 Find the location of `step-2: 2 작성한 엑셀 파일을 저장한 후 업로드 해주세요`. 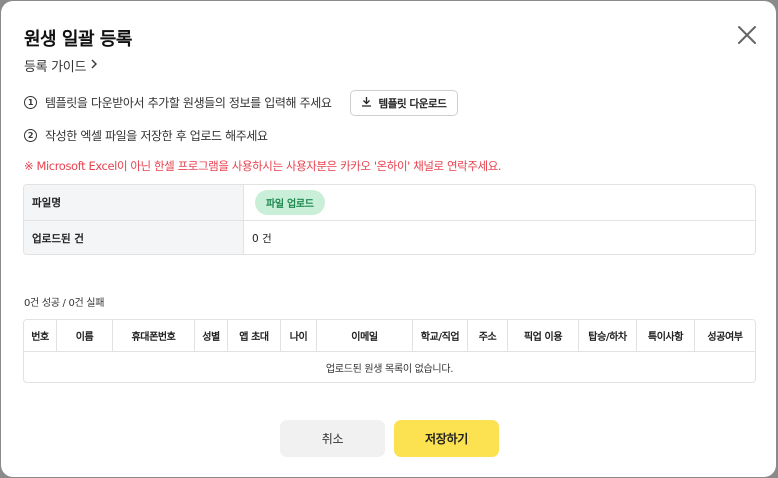

step-2: 2 작성한 엑셀 파일을 저장한 후 업로드 해주세요 is located at coordinates (146, 135).